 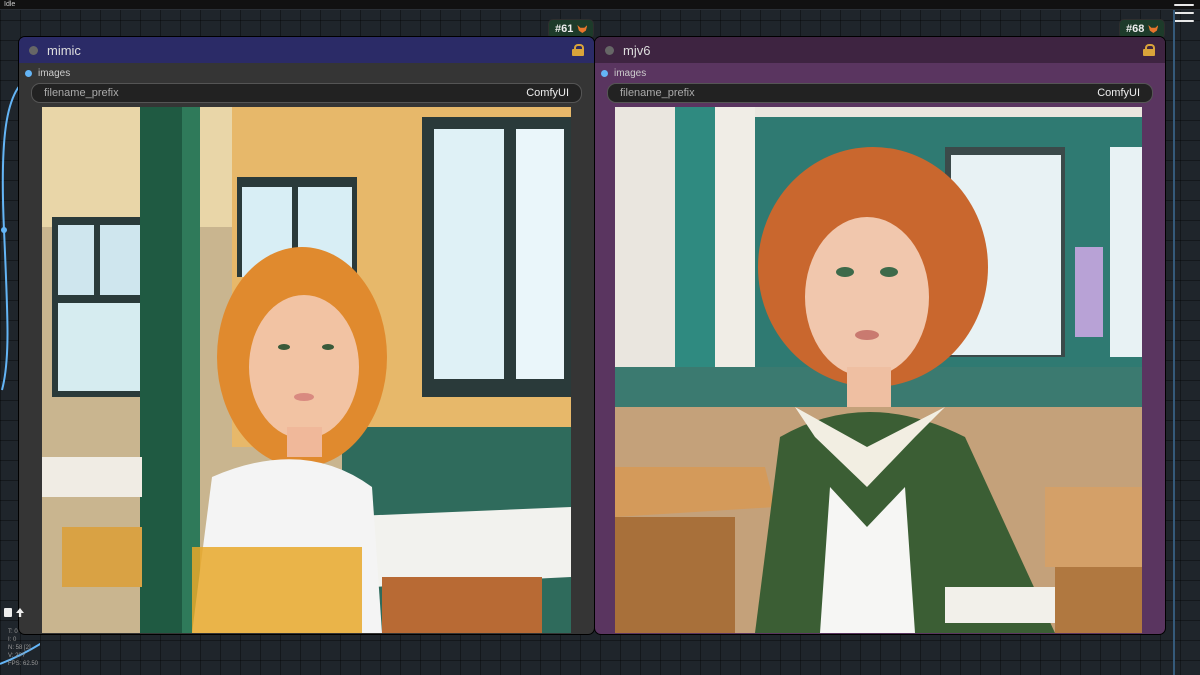 What do you see at coordinates (12, 640) in the screenshot?
I see `stat-line: I: 0` at bounding box center [12, 640].